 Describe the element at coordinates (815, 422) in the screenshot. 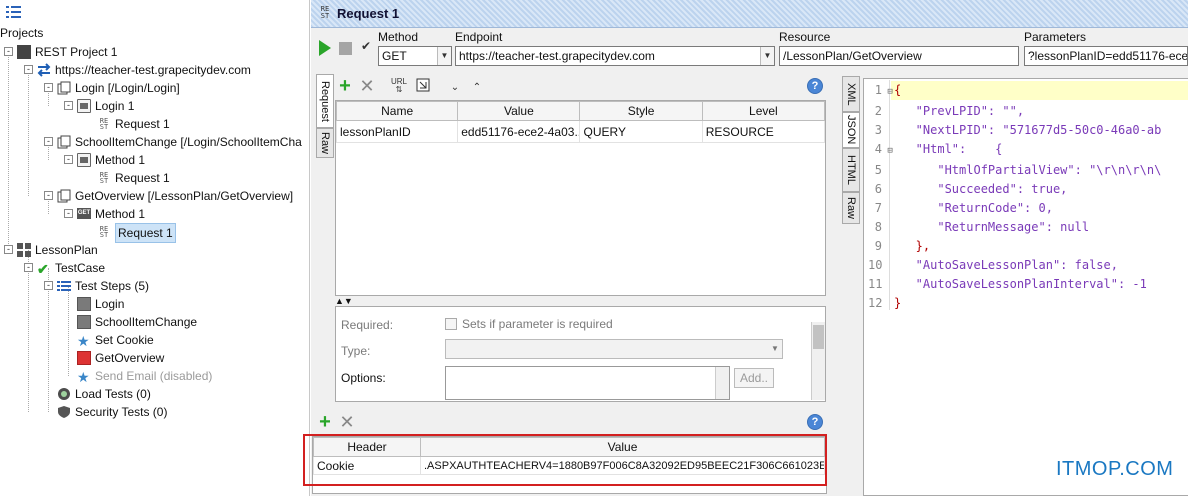

I see `headers-help-icon: ?` at that location.